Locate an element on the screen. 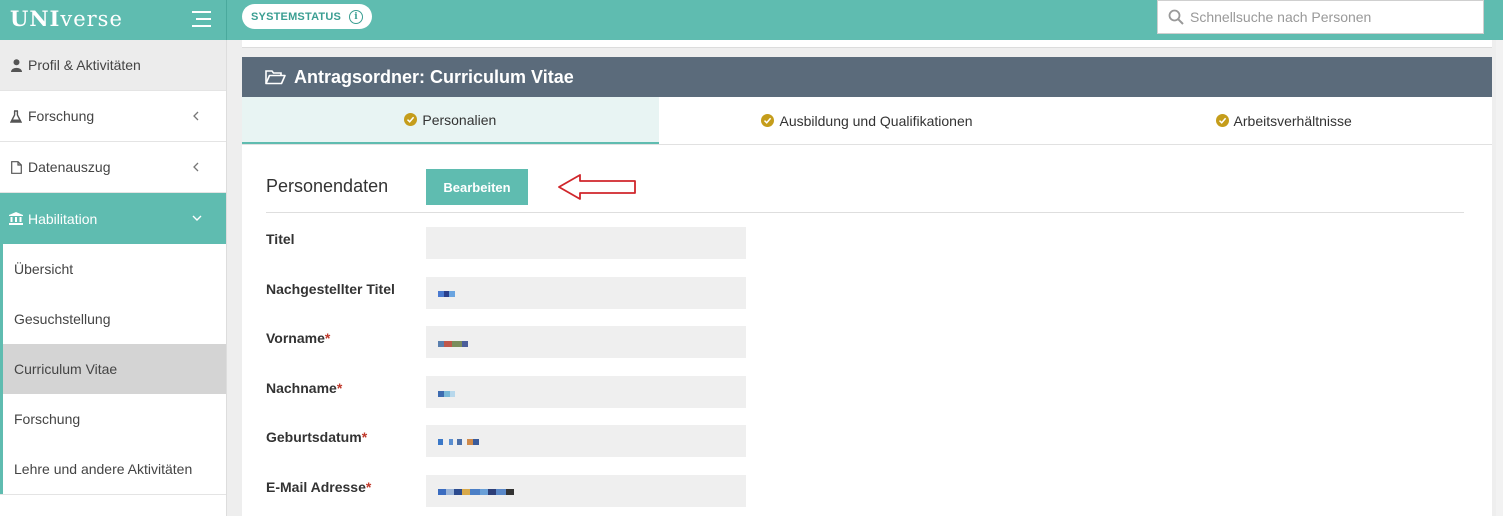 The width and height of the screenshot is (1503, 516). sidebar-item-label: Forschung is located at coordinates (61, 116).